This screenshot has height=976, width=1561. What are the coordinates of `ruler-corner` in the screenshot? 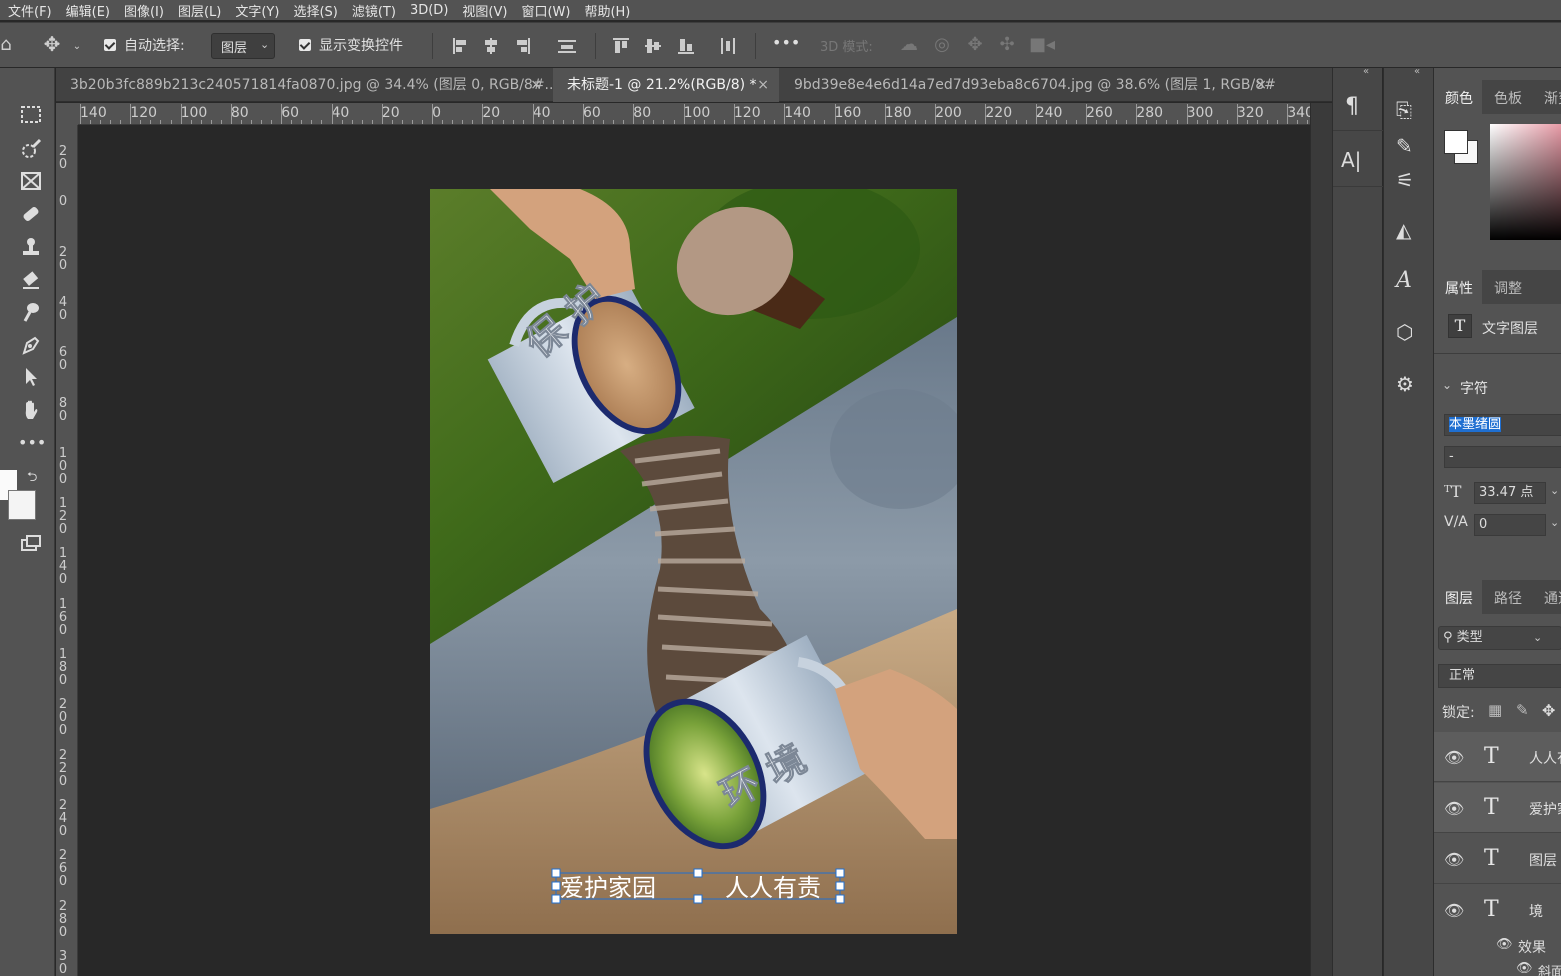 It's located at (67, 114).